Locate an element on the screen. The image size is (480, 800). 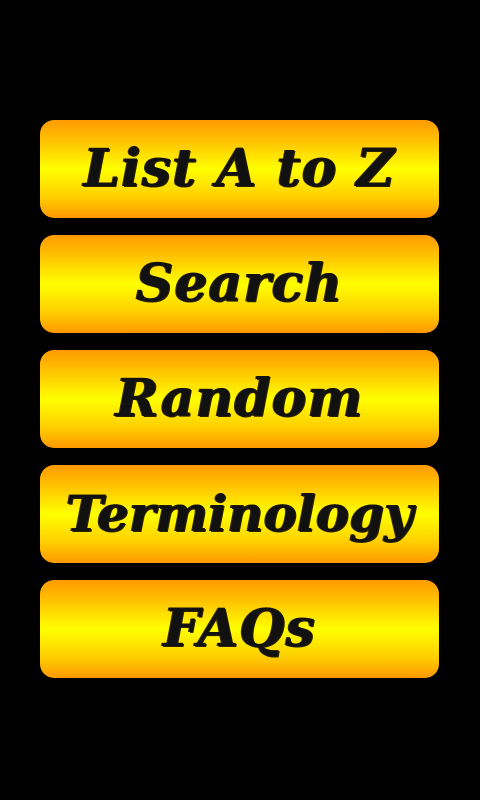
list-a-to-z-label: List A to Z is located at coordinates (239, 168).